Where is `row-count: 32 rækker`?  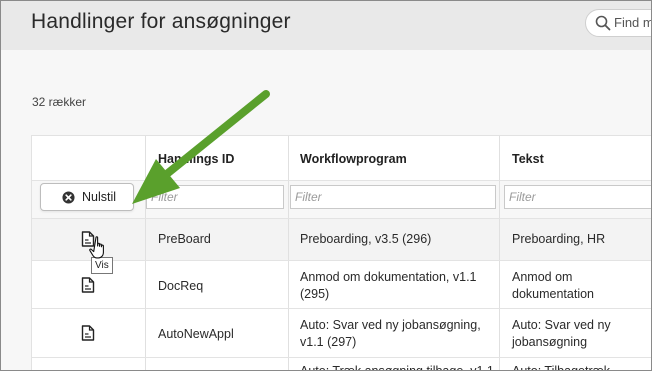
row-count: 32 rækker is located at coordinates (59, 102).